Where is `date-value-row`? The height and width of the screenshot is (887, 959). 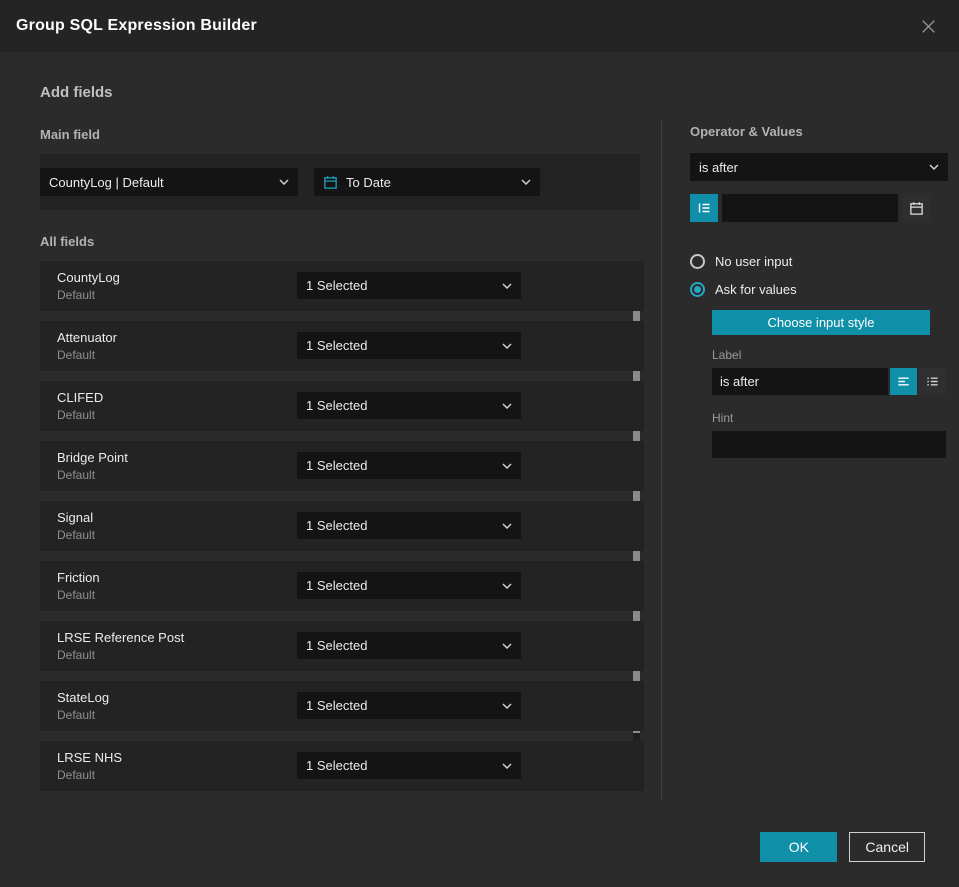 date-value-row is located at coordinates (810, 208).